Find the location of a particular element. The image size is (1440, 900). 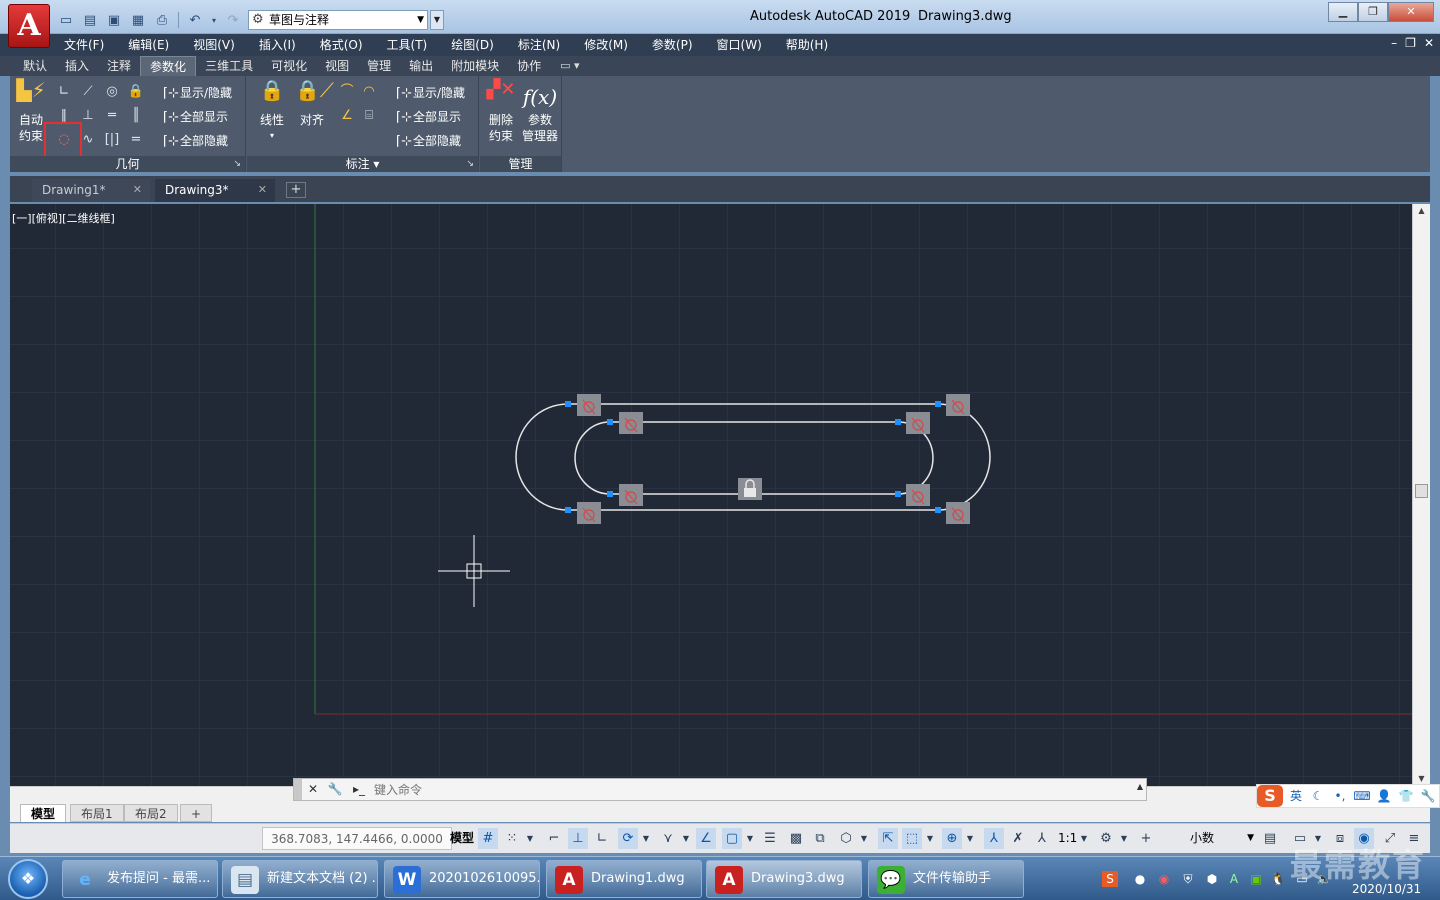

vertical-constraint-icon: ║ is located at coordinates (136, 116).